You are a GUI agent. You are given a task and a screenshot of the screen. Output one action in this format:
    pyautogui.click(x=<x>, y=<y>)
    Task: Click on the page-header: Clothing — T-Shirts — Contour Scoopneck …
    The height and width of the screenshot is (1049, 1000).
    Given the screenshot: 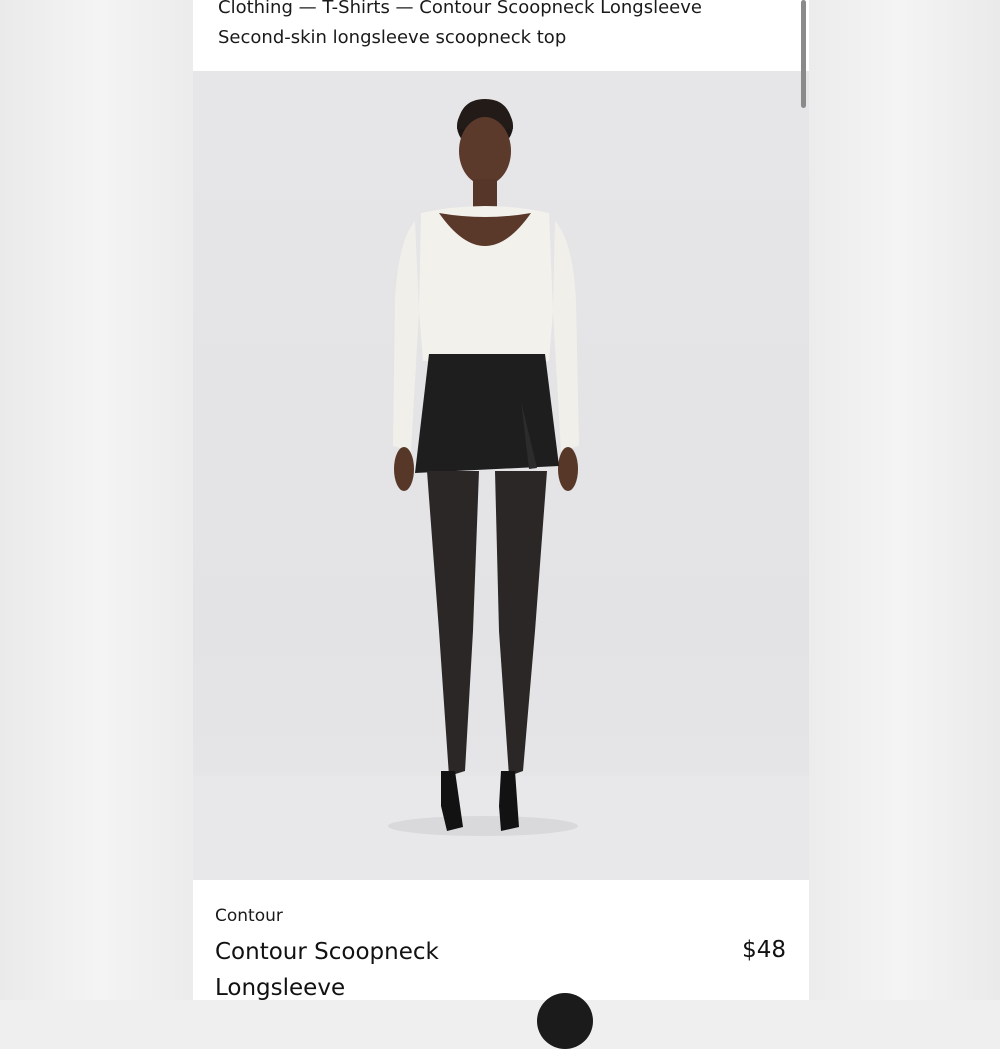 What is the action you would take?
    pyautogui.click(x=501, y=35)
    